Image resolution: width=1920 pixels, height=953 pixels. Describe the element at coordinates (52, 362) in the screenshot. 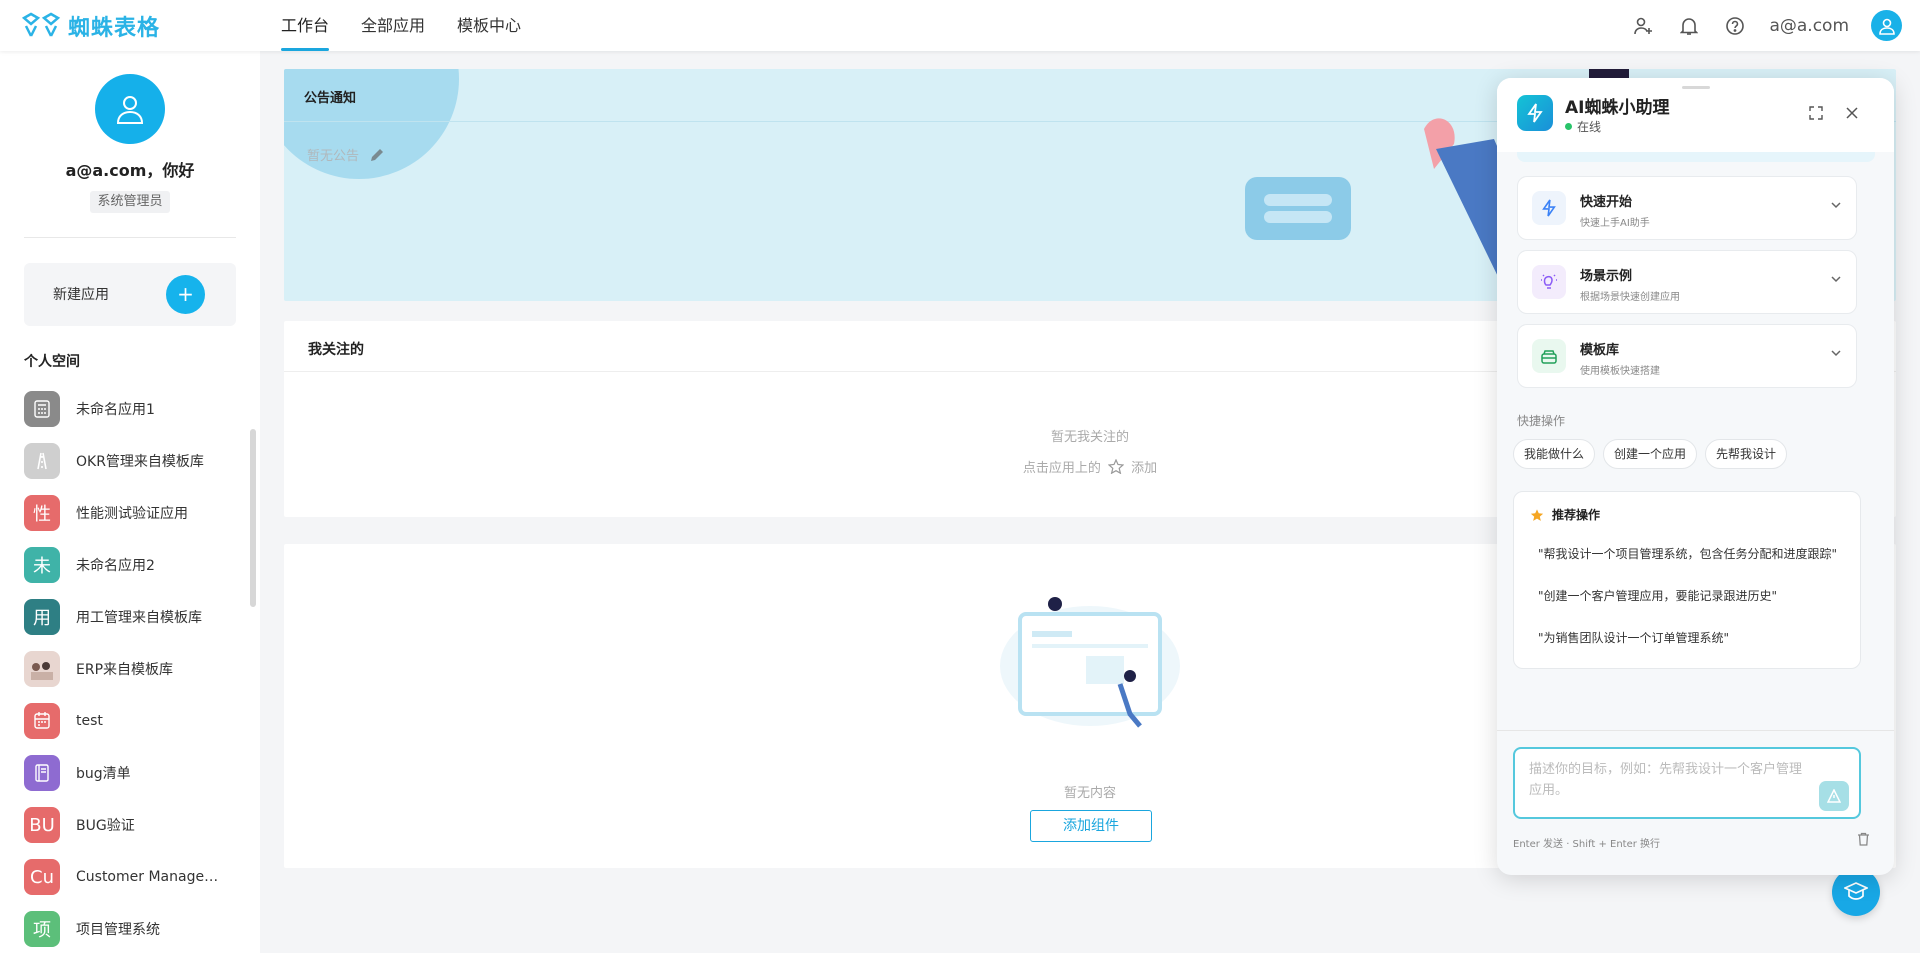

I see `personal-space-title: 个人空间` at that location.